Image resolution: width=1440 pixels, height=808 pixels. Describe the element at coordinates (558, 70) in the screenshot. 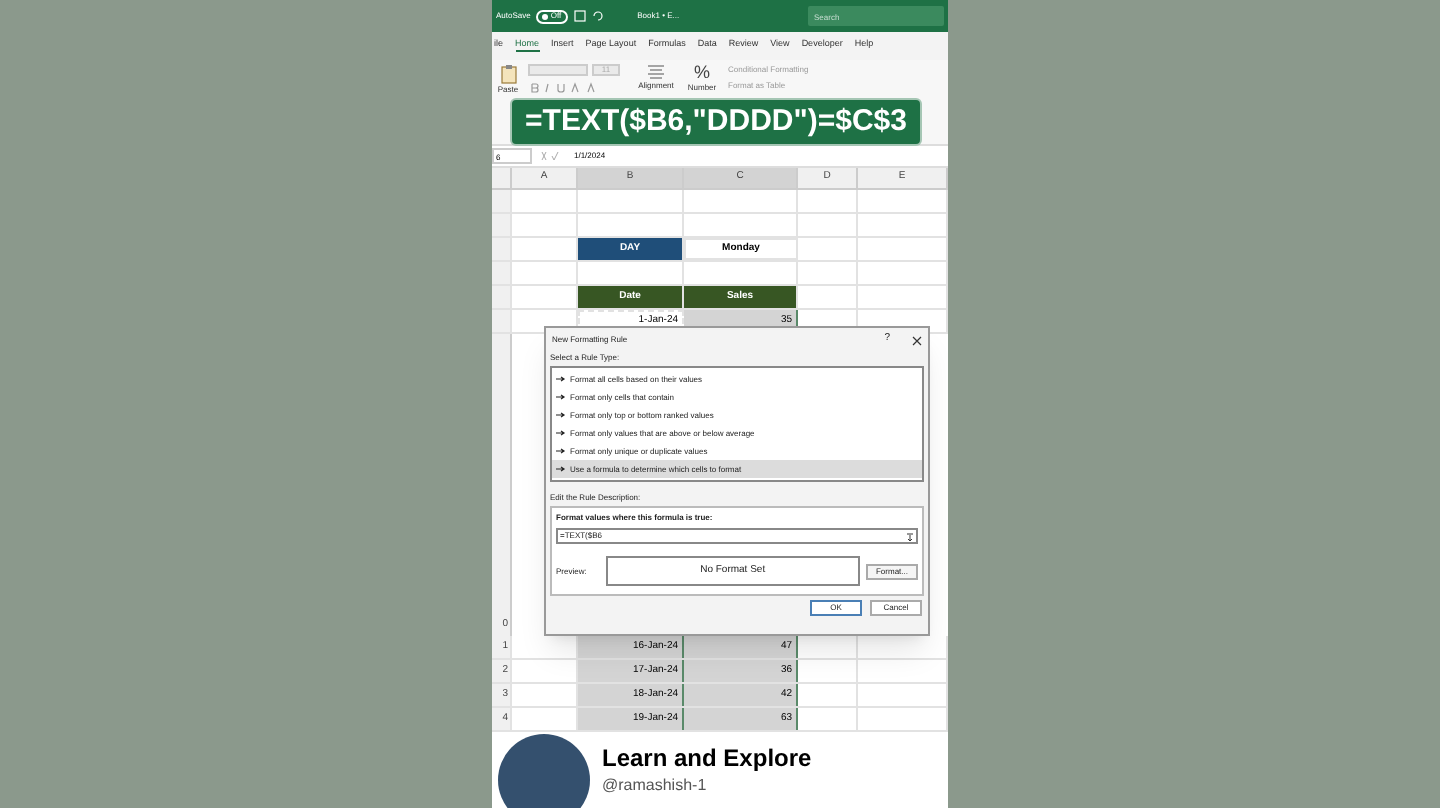

I see `font-name-field` at that location.